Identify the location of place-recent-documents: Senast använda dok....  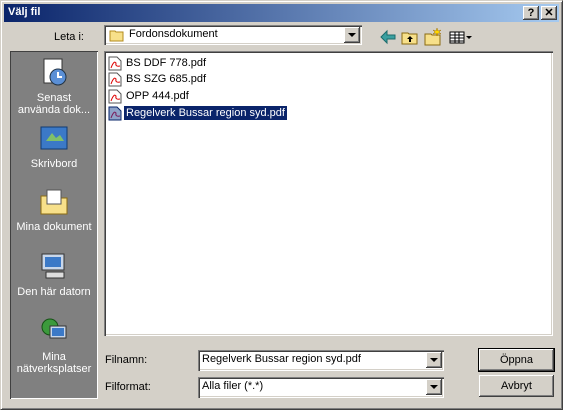
(54, 86).